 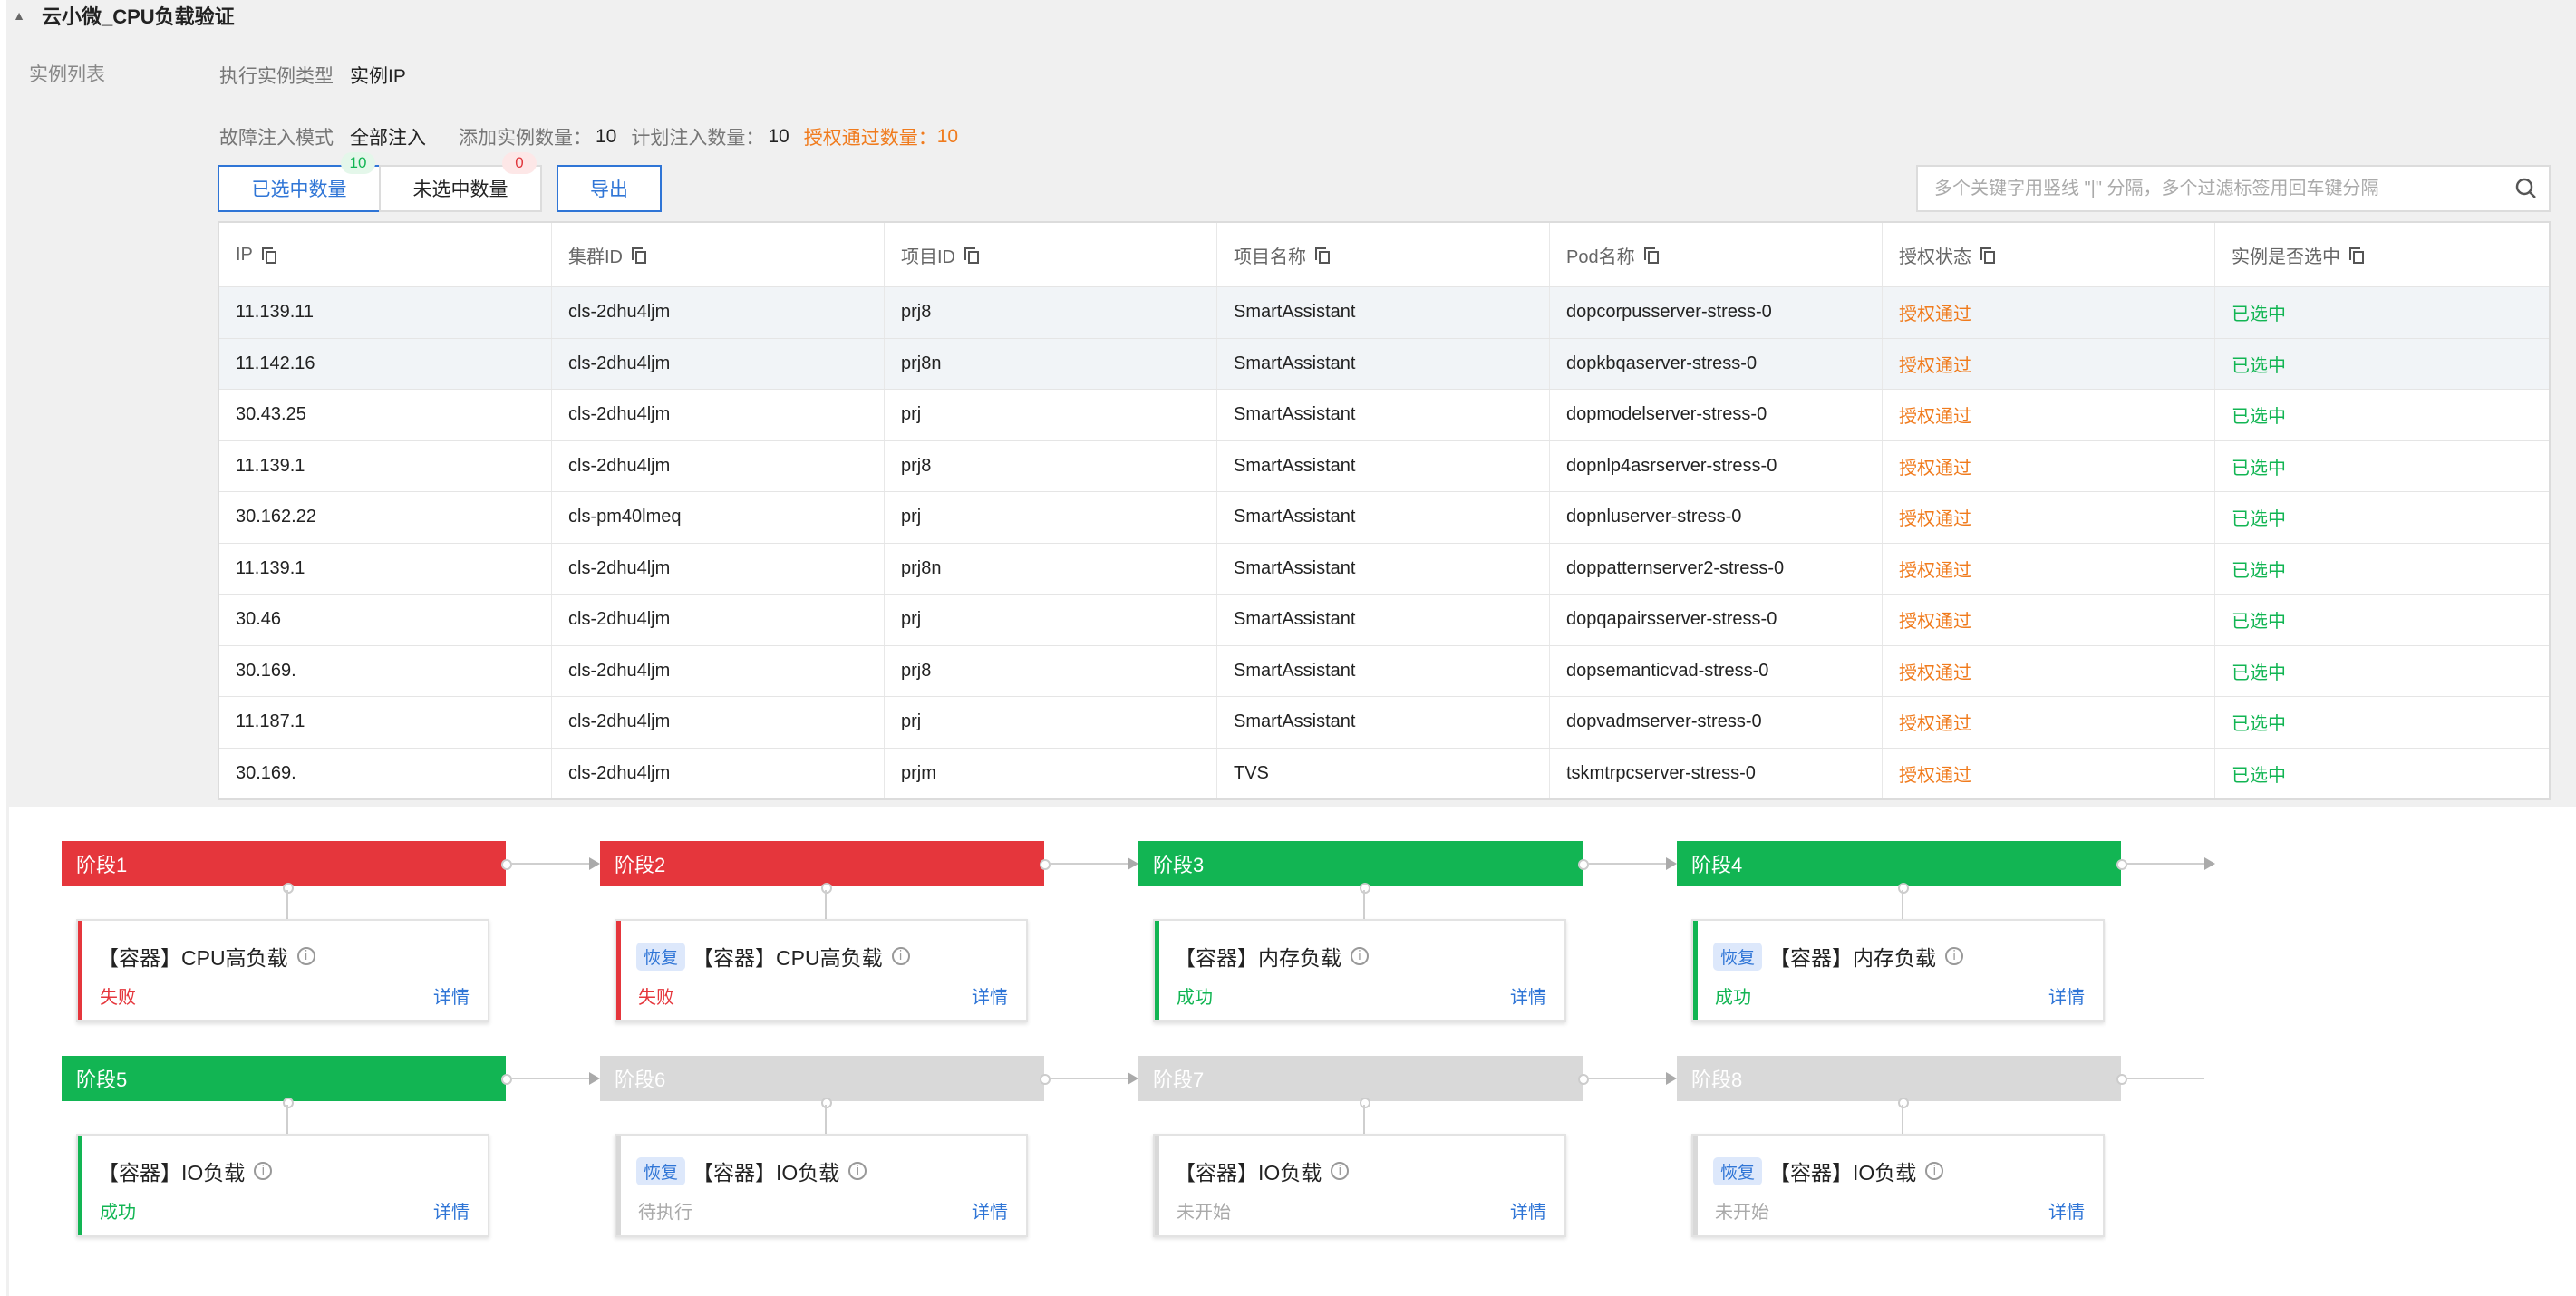 What do you see at coordinates (1899, 863) in the screenshot?
I see `stage-bar: 阶段4` at bounding box center [1899, 863].